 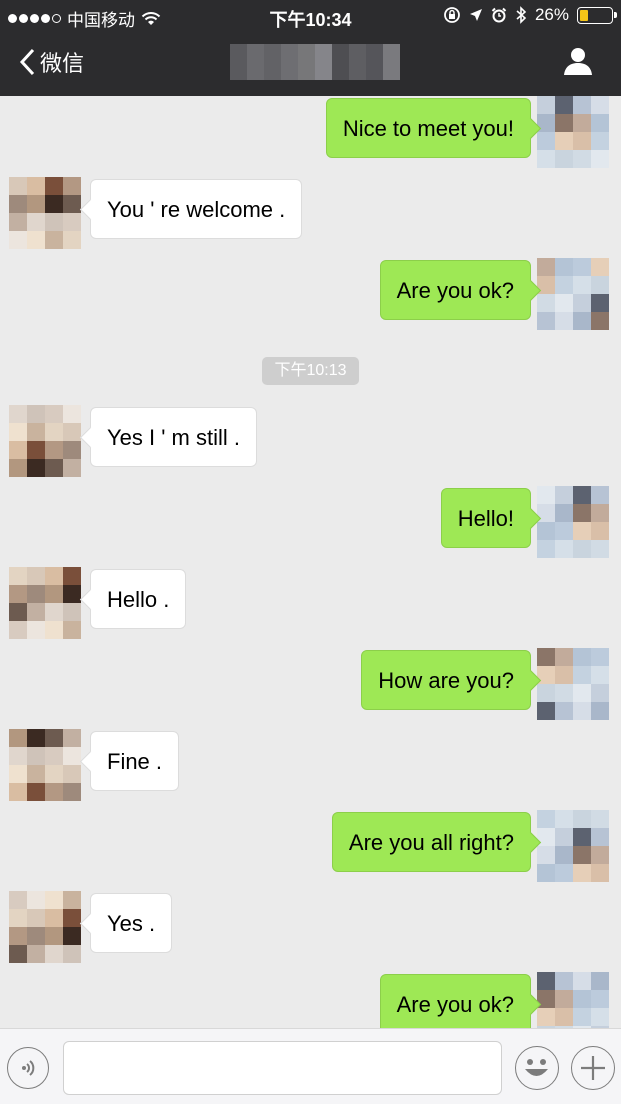 I want to click on sent-message-bubble: Hello!, so click(x=485, y=518).